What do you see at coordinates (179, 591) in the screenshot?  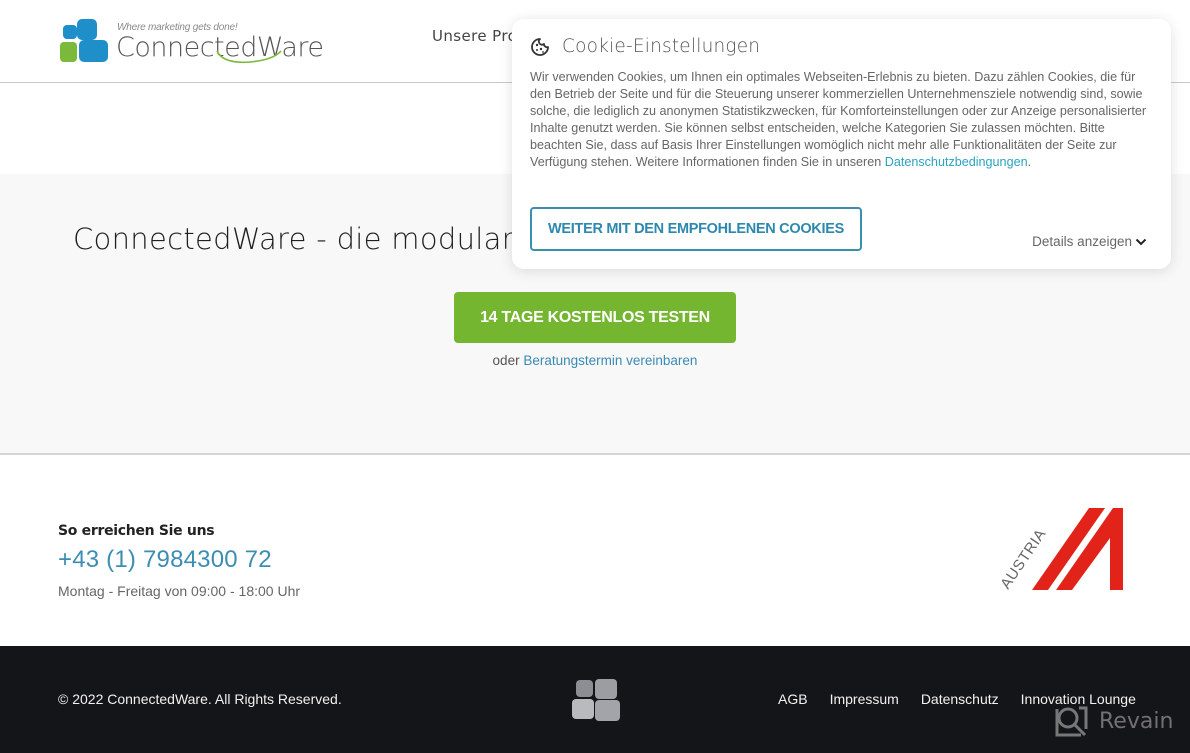 I see `contact-hours: Montag - Freitag von 09:00 - 18:00 Uhr` at bounding box center [179, 591].